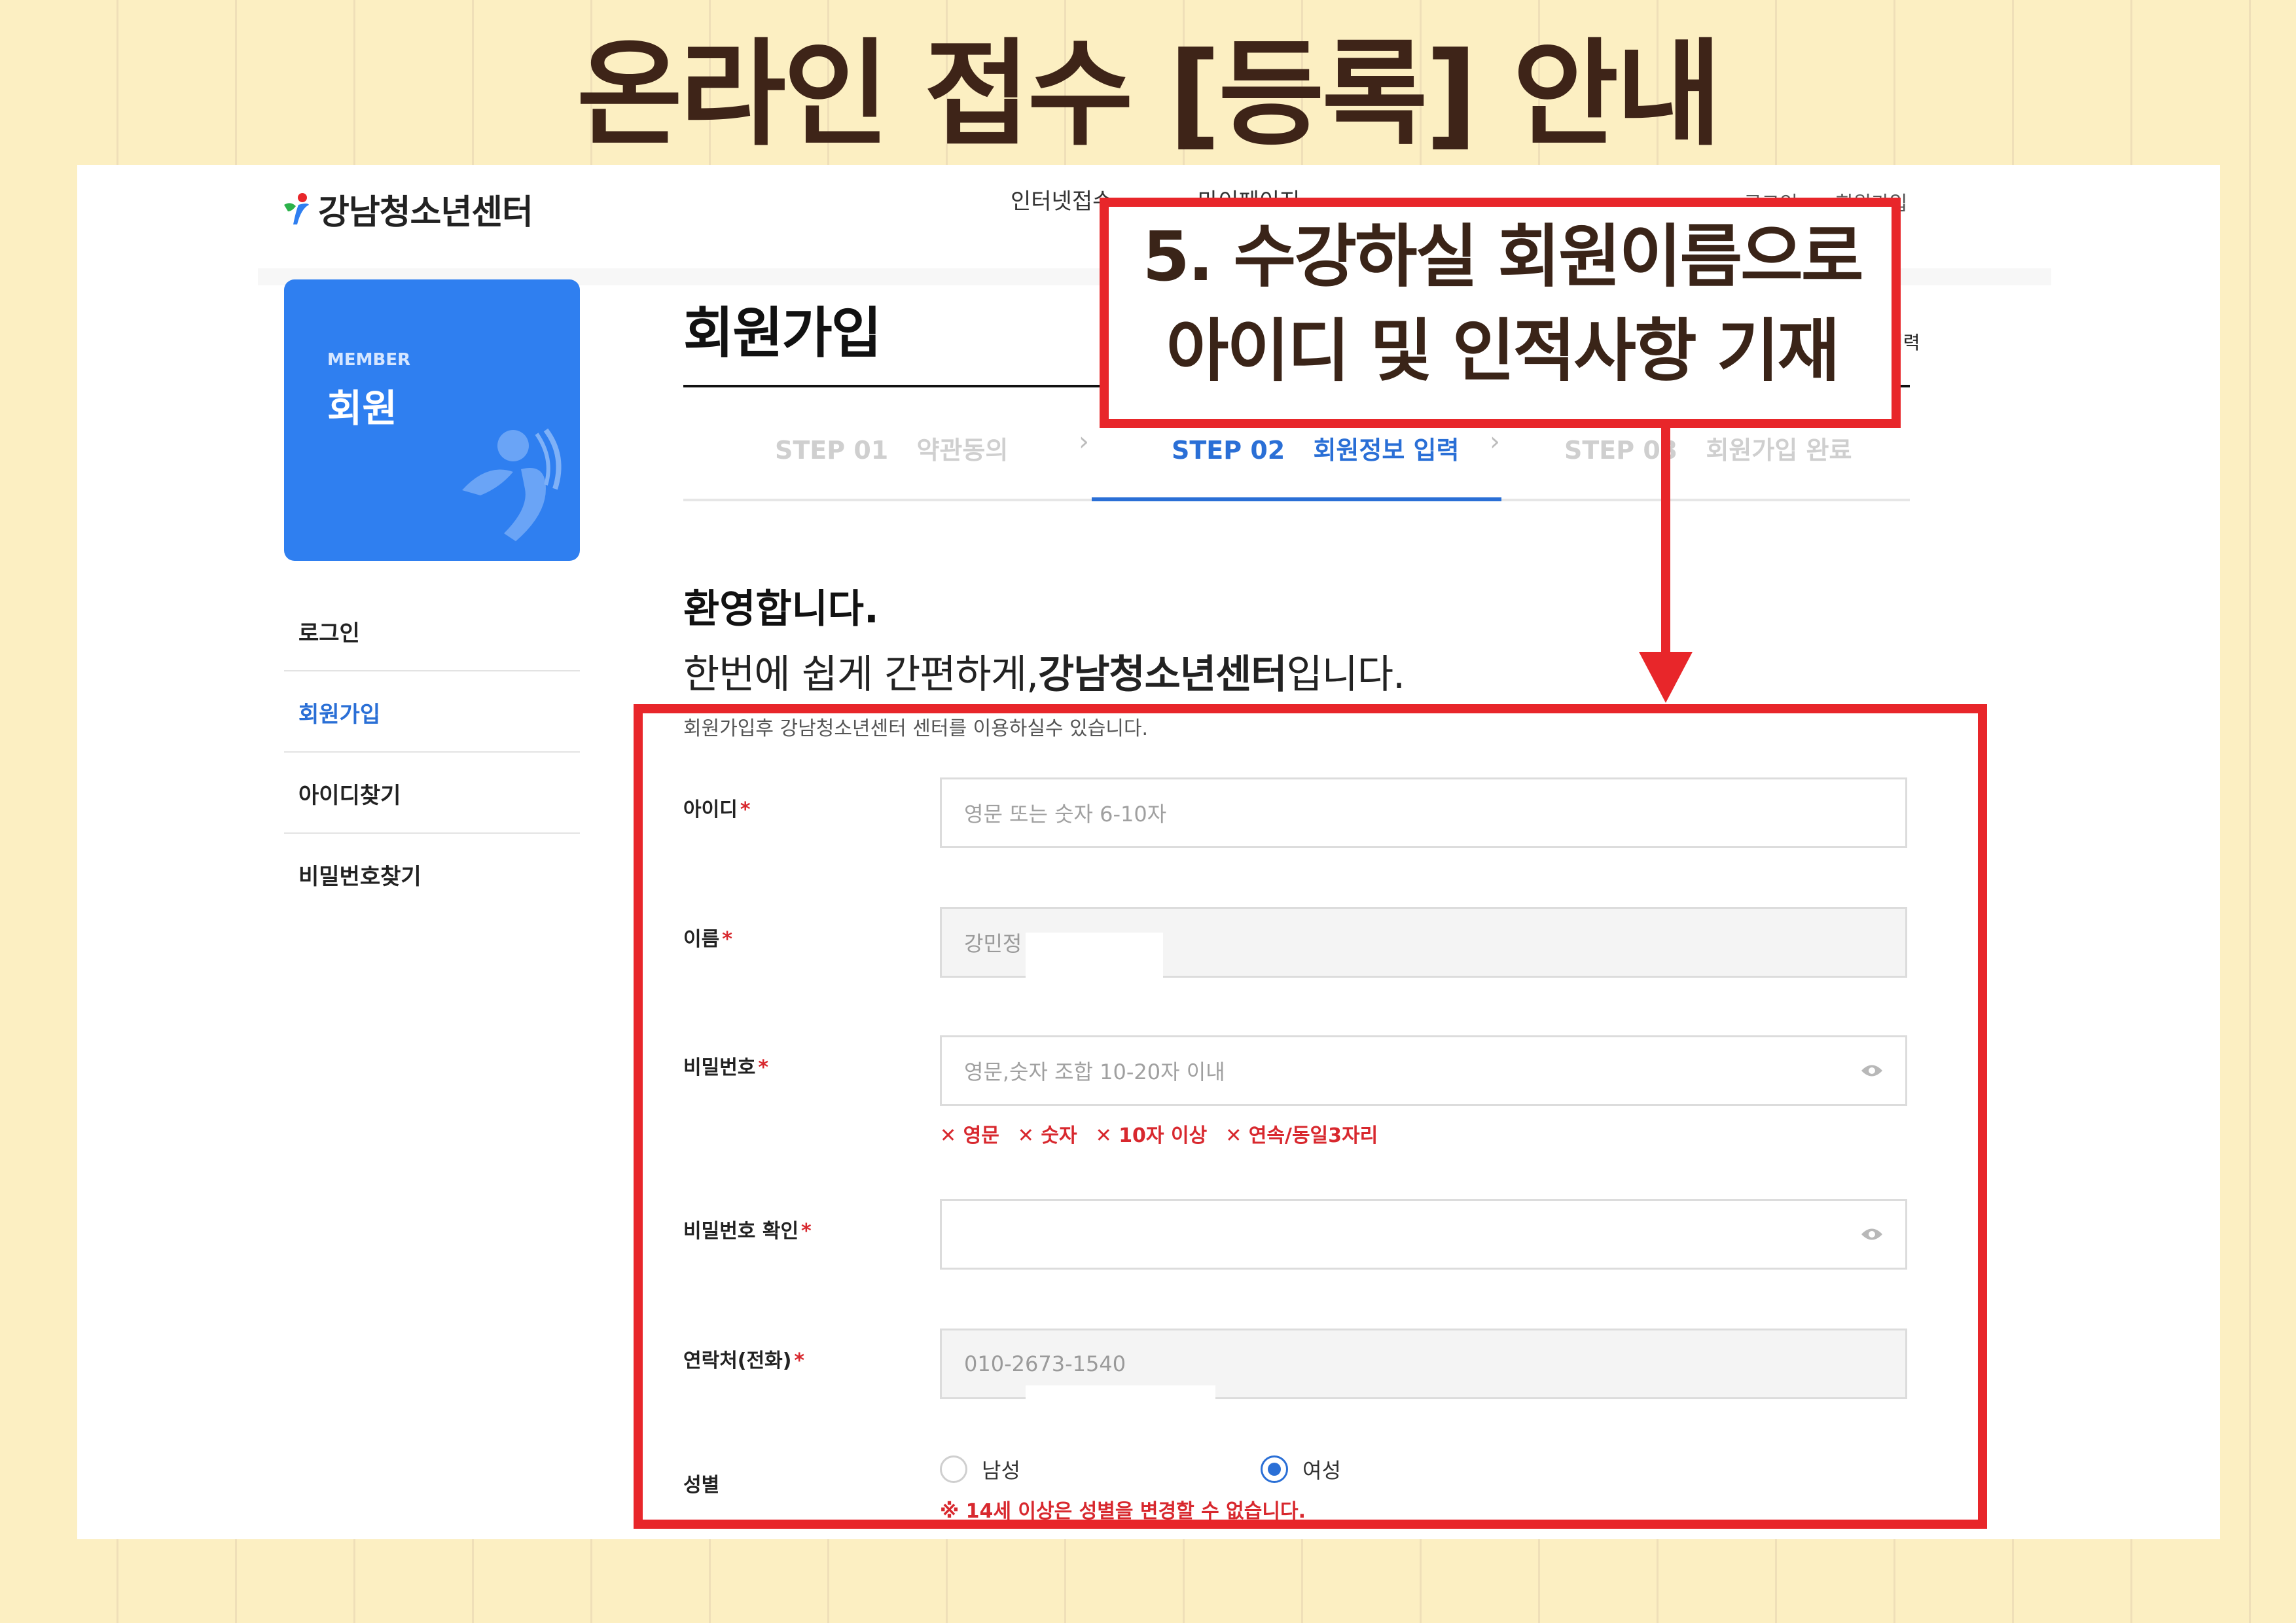 This screenshot has height=1623, width=2296. Describe the element at coordinates (1296, 499) in the screenshot. I see `steps-track-active` at that location.